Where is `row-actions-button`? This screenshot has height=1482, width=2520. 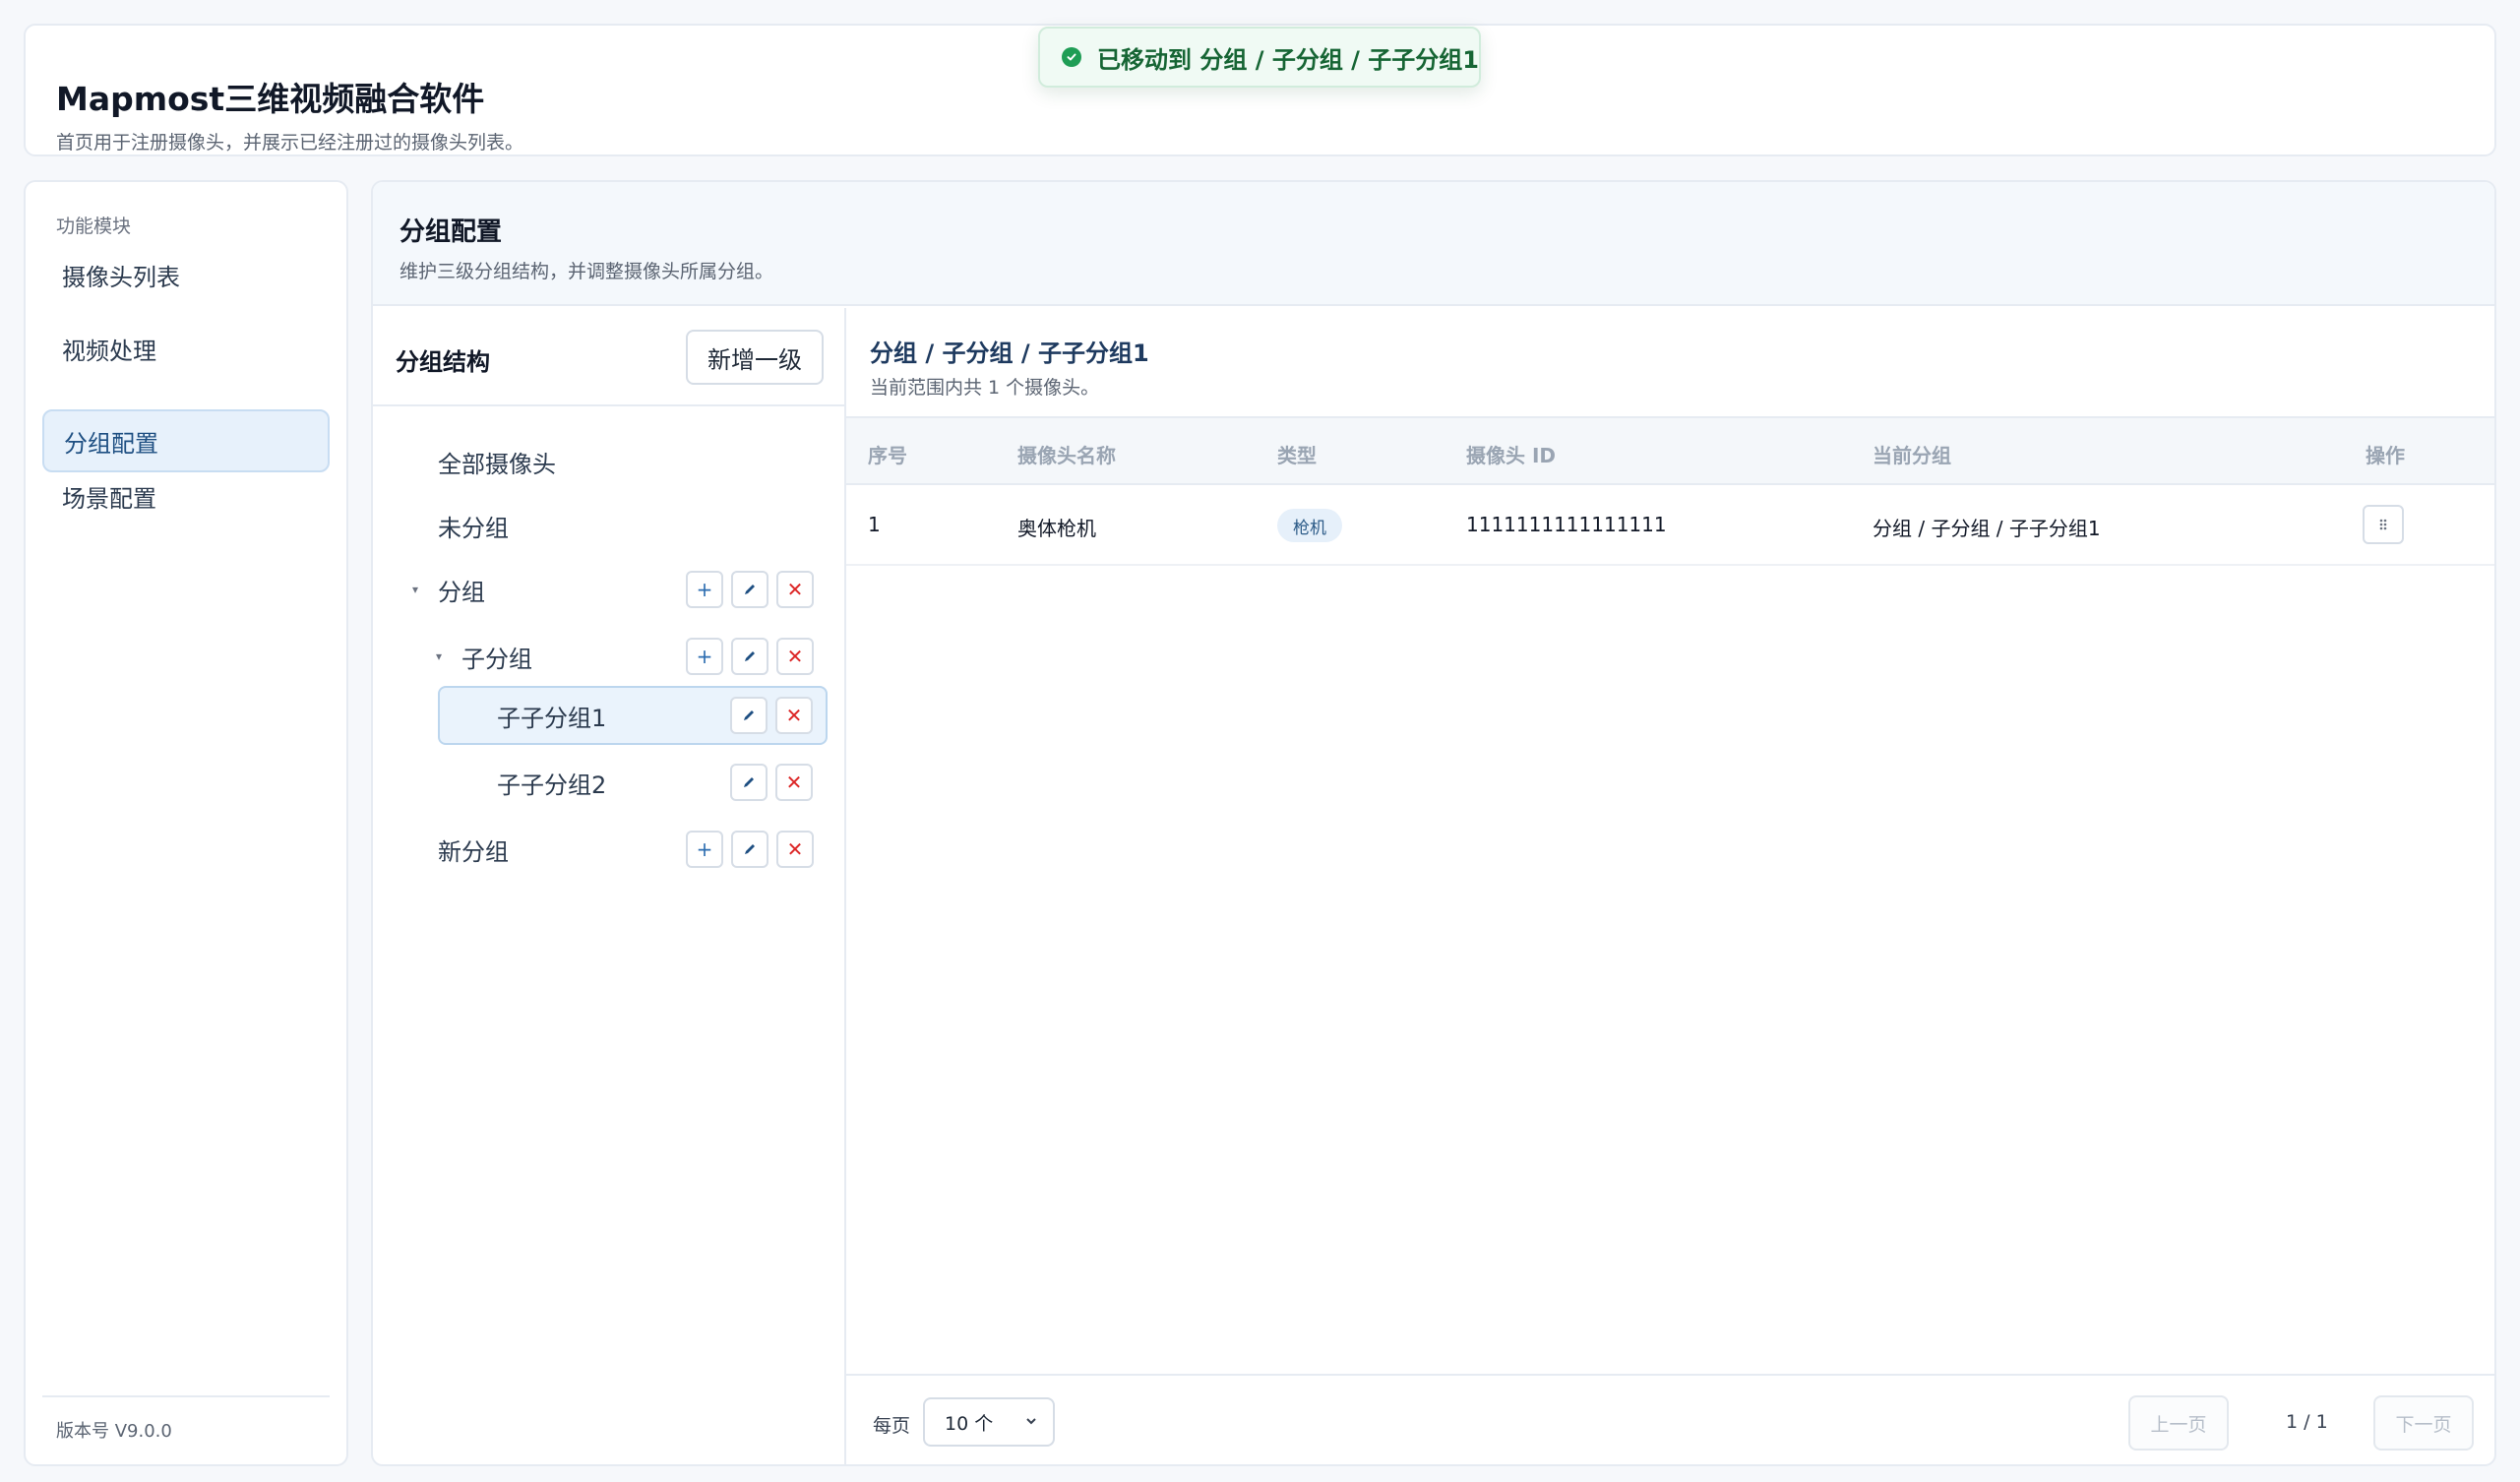 row-actions-button is located at coordinates (2383, 524).